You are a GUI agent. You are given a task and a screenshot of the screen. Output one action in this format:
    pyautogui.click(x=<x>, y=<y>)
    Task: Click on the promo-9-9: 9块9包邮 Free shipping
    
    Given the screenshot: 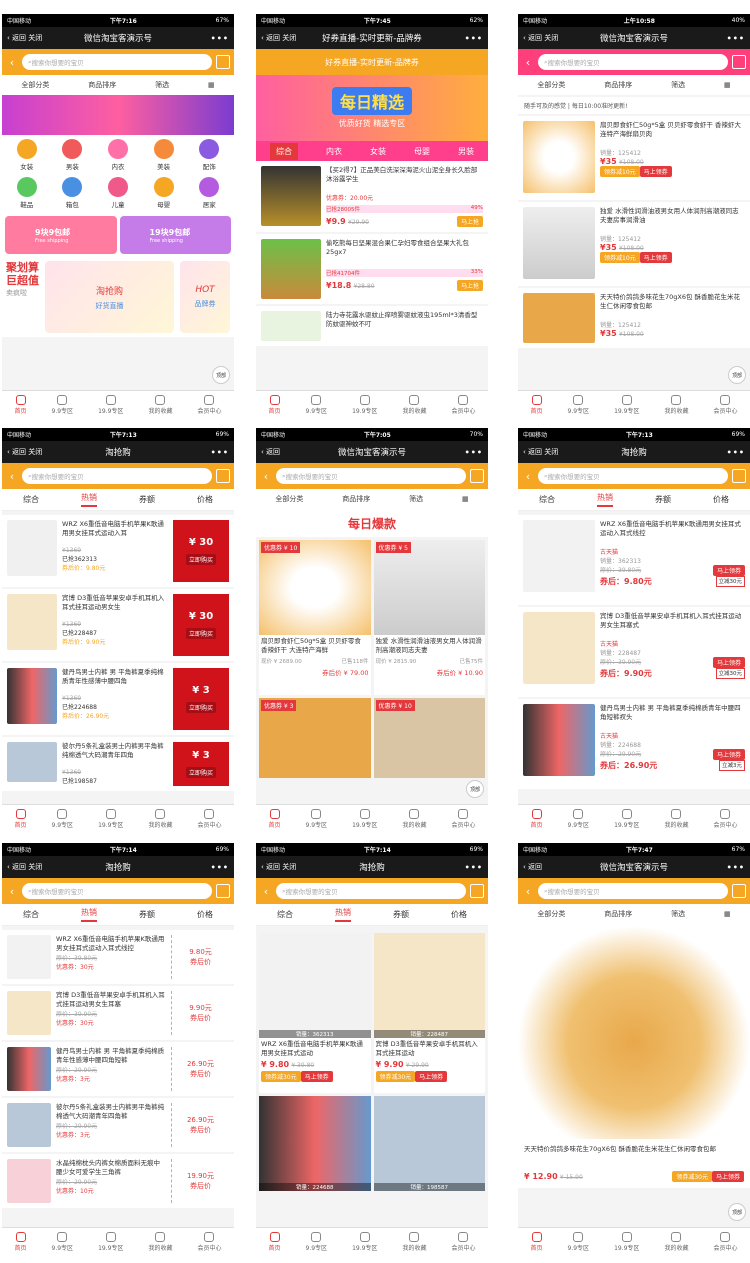 What is the action you would take?
    pyautogui.click(x=61, y=235)
    